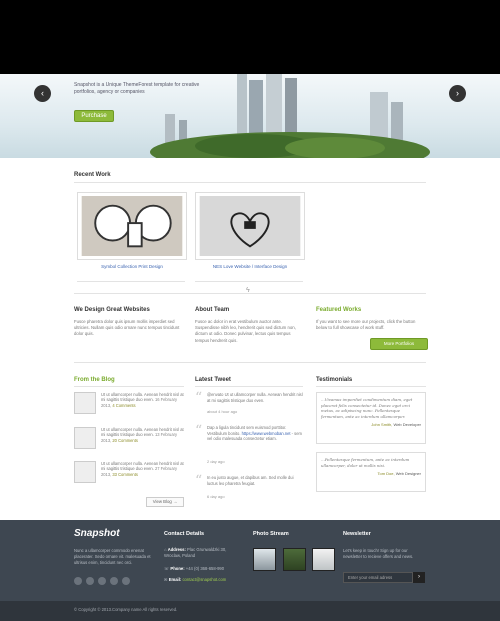  Describe the element at coordinates (419, 577) in the screenshot. I see `newsletter-submit-button: ›` at that location.